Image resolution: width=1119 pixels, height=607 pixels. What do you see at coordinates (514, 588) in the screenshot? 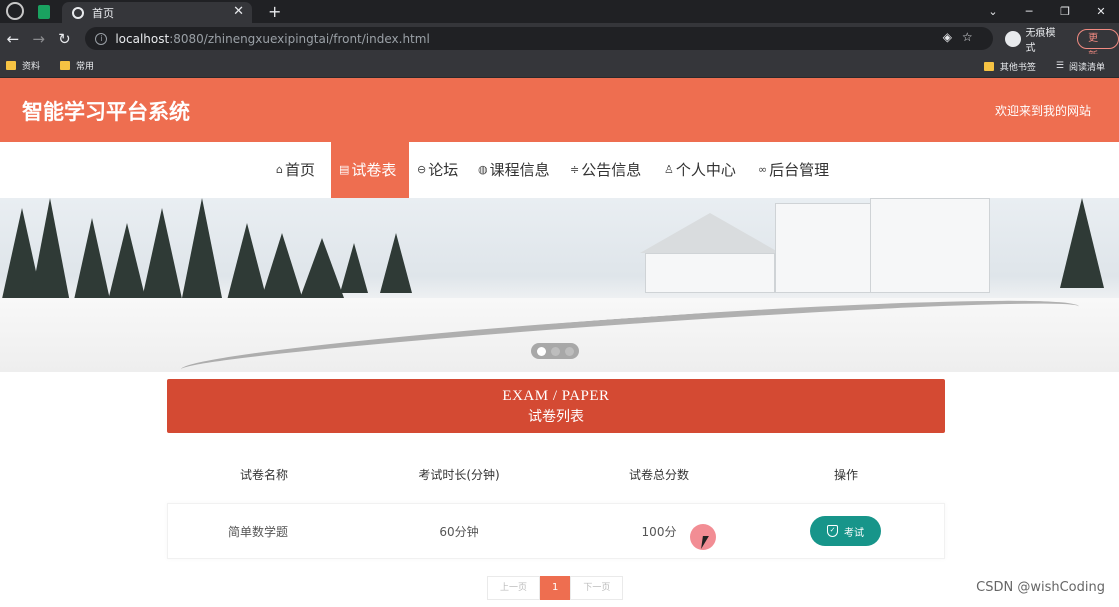
I see `prev-page-button: 上一页` at bounding box center [514, 588].